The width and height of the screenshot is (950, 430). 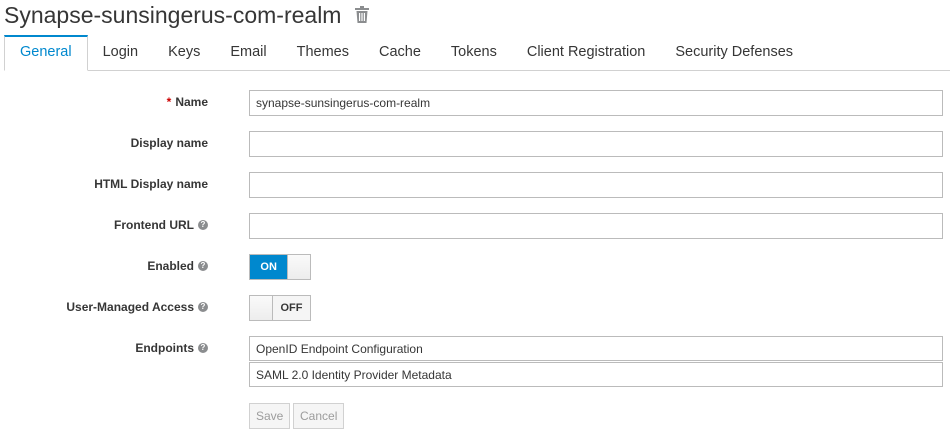 I want to click on html-display-name-label: HTML Display name, so click(x=151, y=184).